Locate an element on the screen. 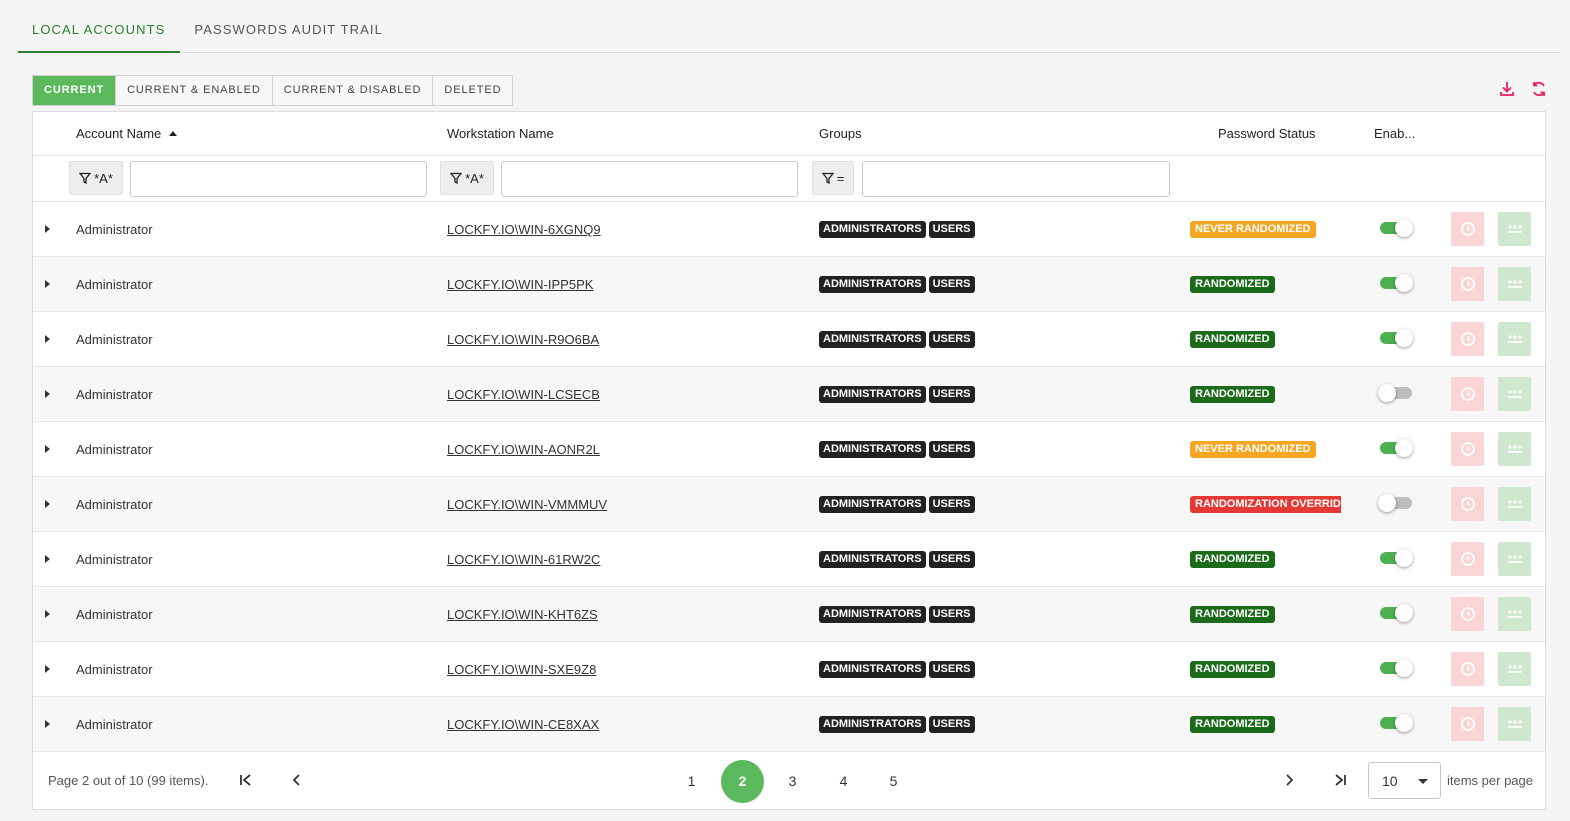 Image resolution: width=1570 pixels, height=821 pixels. filter-current-enabled-button: CURRENT & ENABLED is located at coordinates (194, 90).